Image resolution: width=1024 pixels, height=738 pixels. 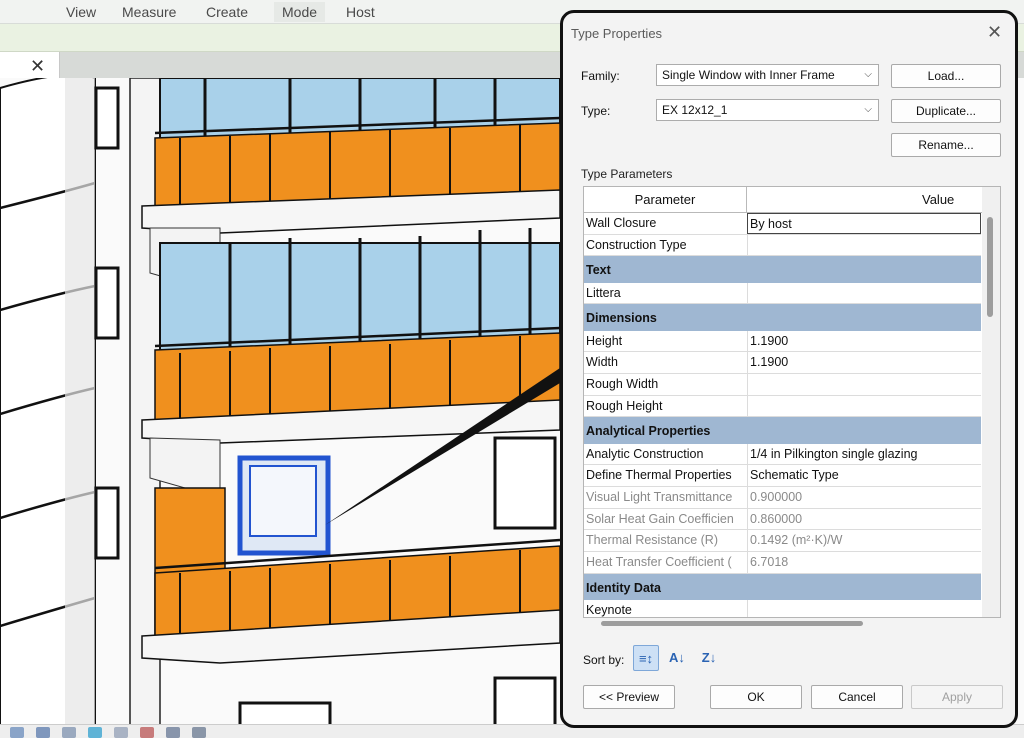 I want to click on property-row: Height 1.1900, so click(x=782, y=341).